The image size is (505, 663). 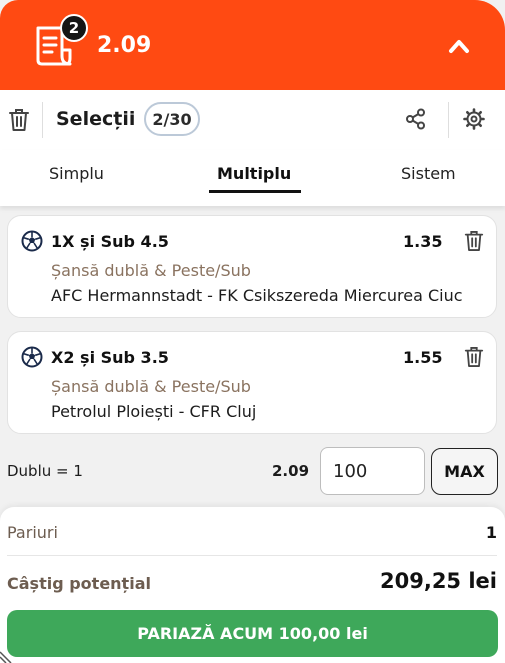 What do you see at coordinates (252, 120) in the screenshot?
I see `betslip-toolbar: Selecții 2/30` at bounding box center [252, 120].